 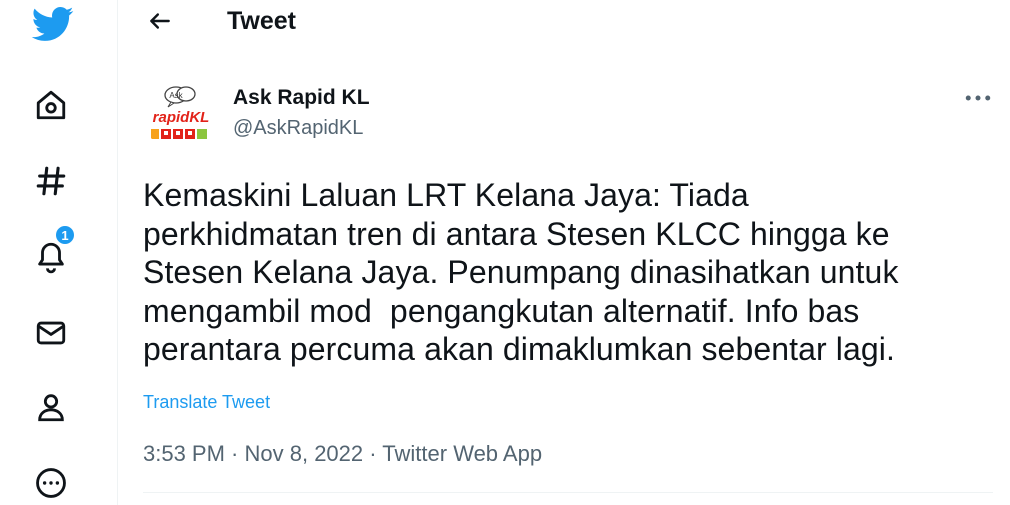 What do you see at coordinates (462, 453) in the screenshot?
I see `tweet-source: Twitter Web App` at bounding box center [462, 453].